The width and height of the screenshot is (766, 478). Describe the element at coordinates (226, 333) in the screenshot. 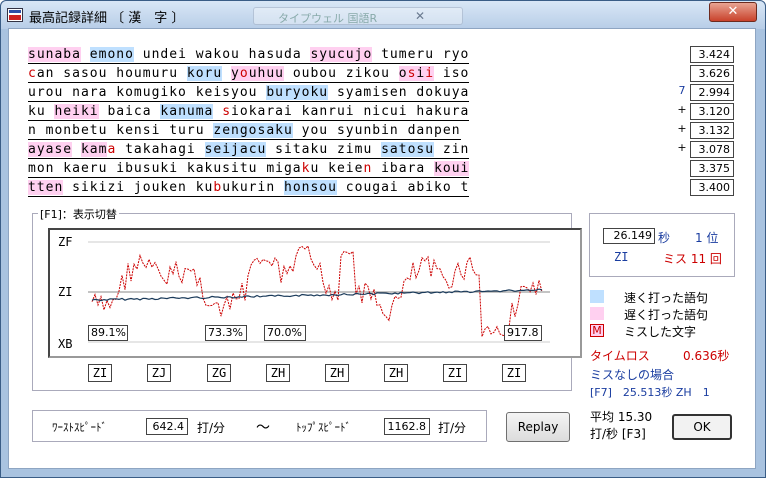

I see `graph-value-2: 73.3%` at that location.